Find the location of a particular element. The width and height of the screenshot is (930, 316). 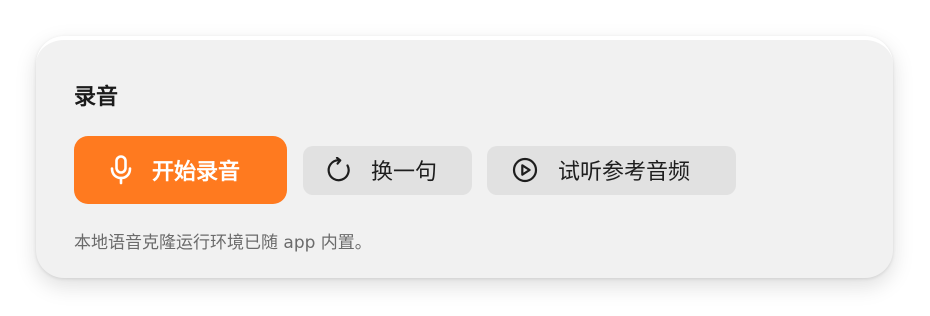

refresh-icon is located at coordinates (340, 170).